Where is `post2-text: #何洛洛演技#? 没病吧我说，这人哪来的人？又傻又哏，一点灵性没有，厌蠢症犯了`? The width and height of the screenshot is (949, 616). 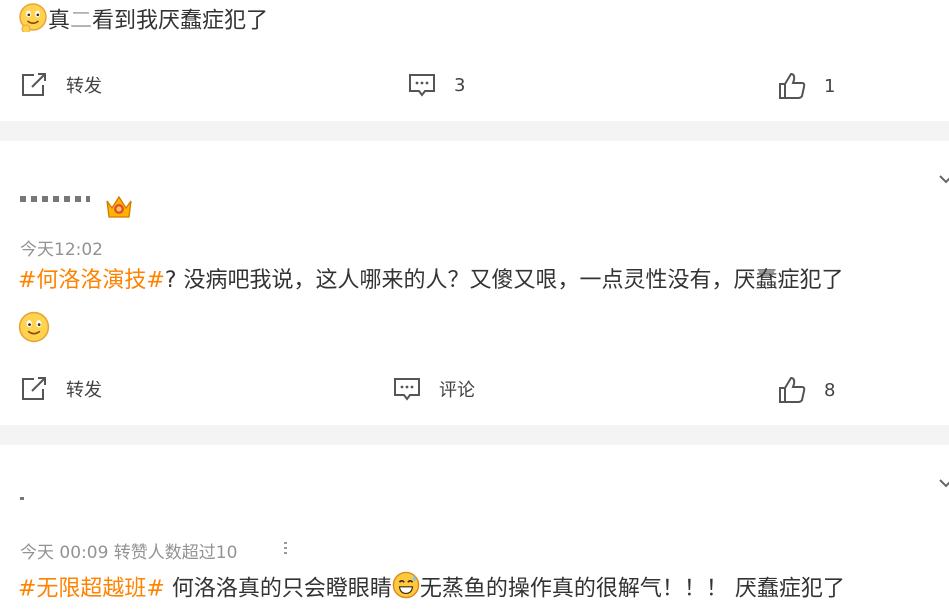
post2-text: #何洛洛演技#? 没病吧我说，这人哪来的人？又傻又哏，一点灵性没有，厌蠢症犯了 is located at coordinates (431, 281).